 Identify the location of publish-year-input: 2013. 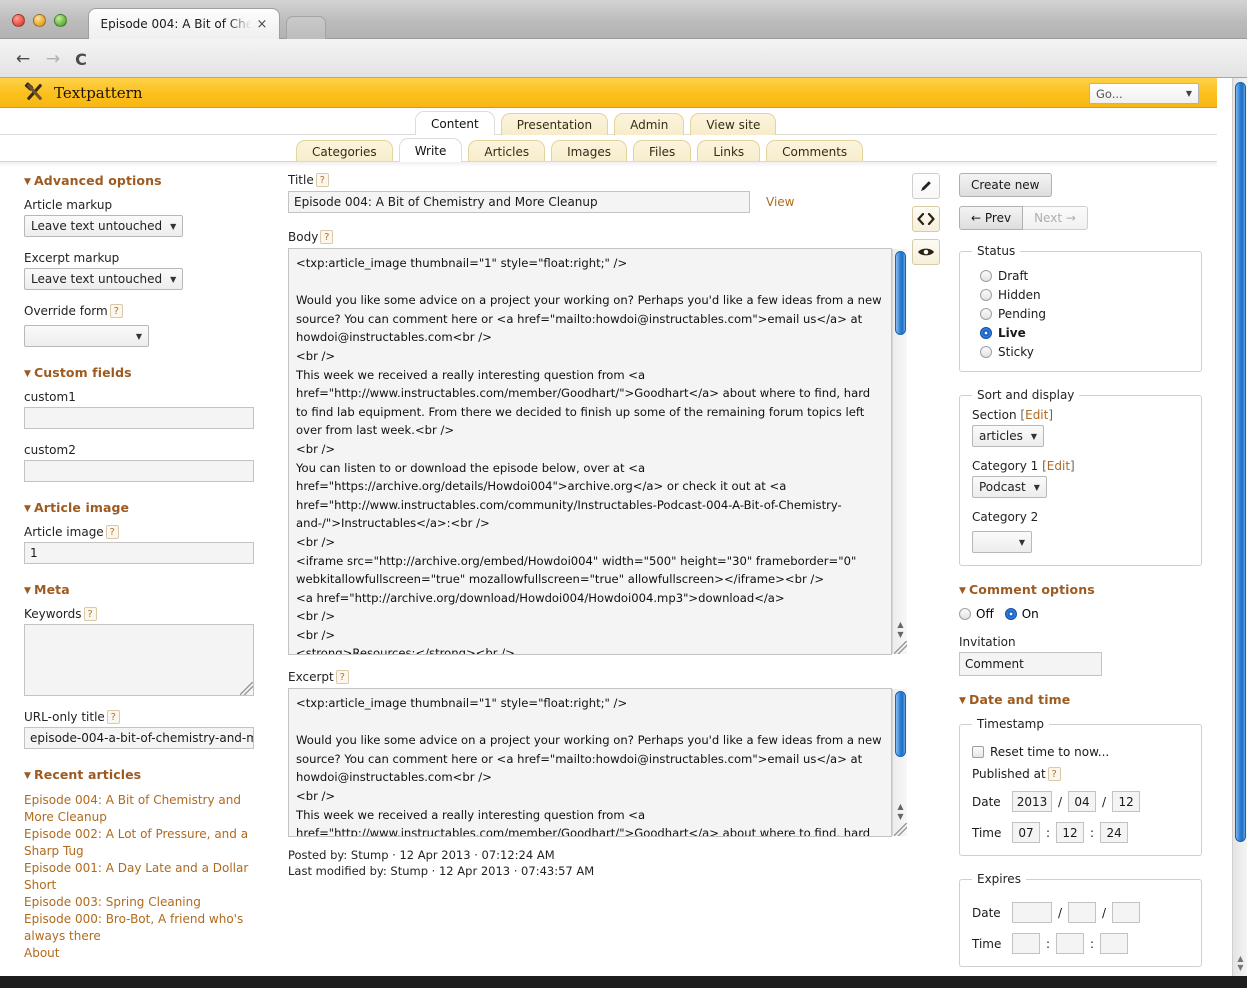
(1032, 801).